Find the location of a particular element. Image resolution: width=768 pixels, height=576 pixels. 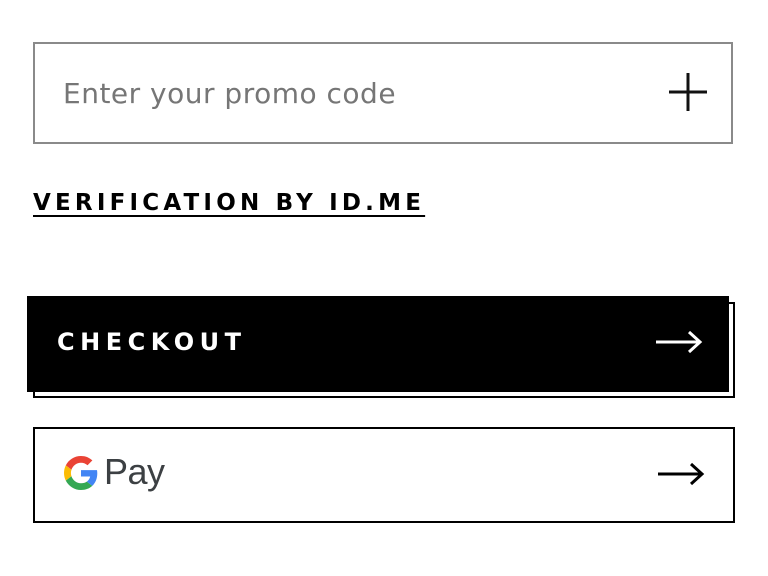

plus-icon is located at coordinates (688, 92).